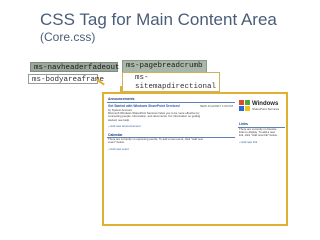 The height and width of the screenshot is (240, 320). What do you see at coordinates (266, 109) in the screenshot?
I see `logo-services-text: SharePoint Services` at bounding box center [266, 109].